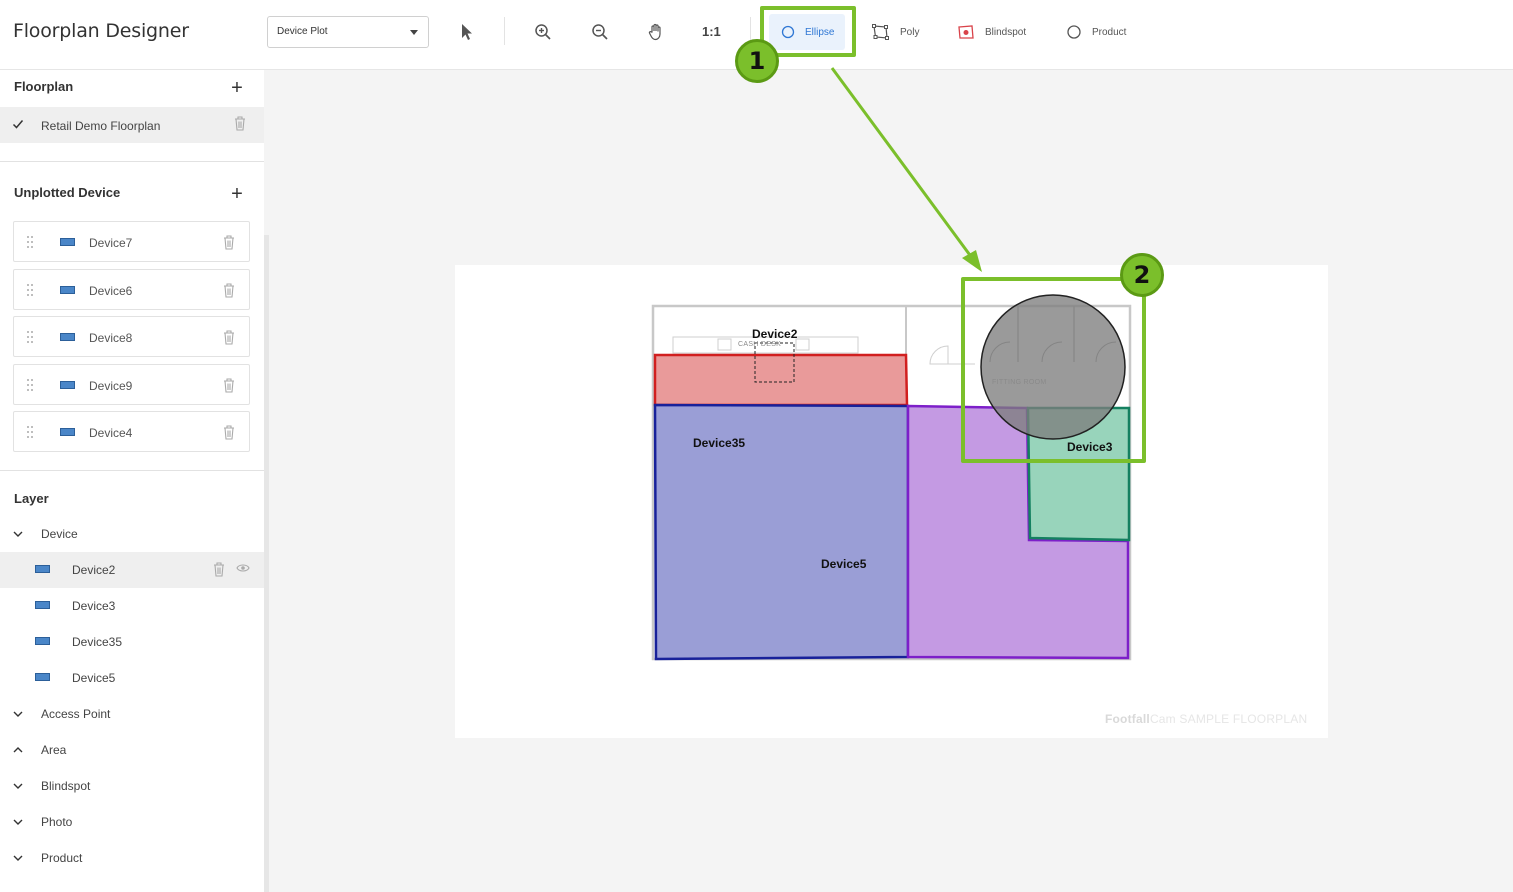 This screenshot has height=892, width=1513. I want to click on layer-group-item: Product, so click(132, 858).